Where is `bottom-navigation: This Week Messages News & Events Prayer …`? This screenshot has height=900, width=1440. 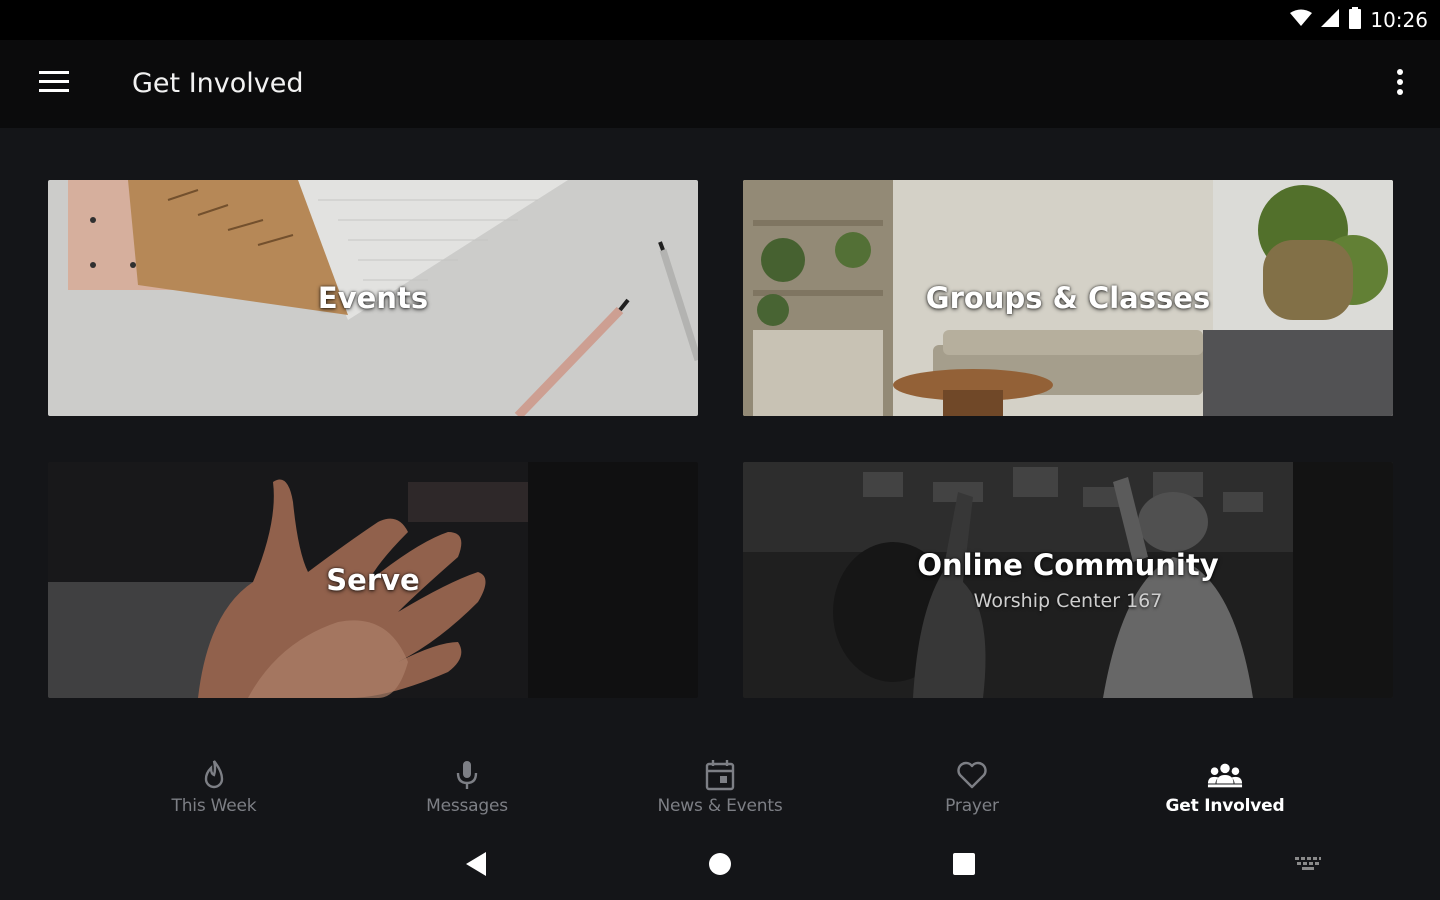
bottom-navigation: This Week Messages News & Events Prayer … is located at coordinates (720, 785).